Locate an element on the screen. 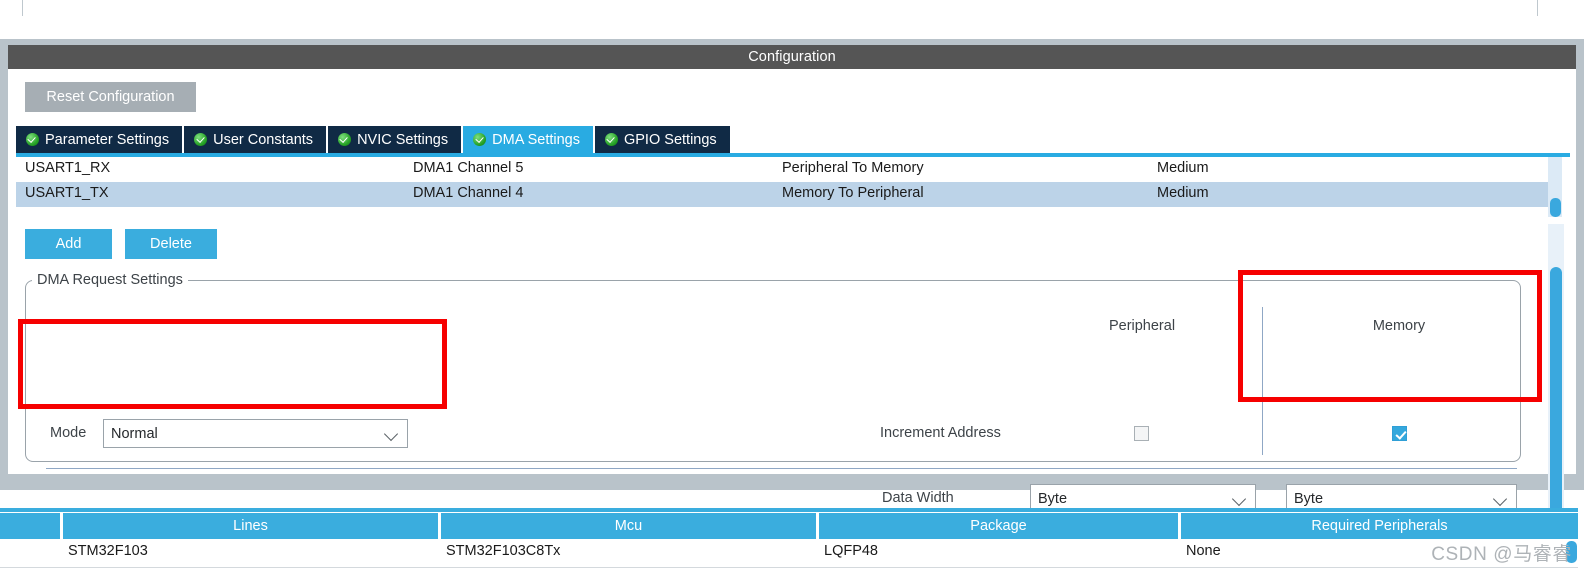 This screenshot has width=1584, height=574. top-strip-gap is located at coordinates (792, 23).